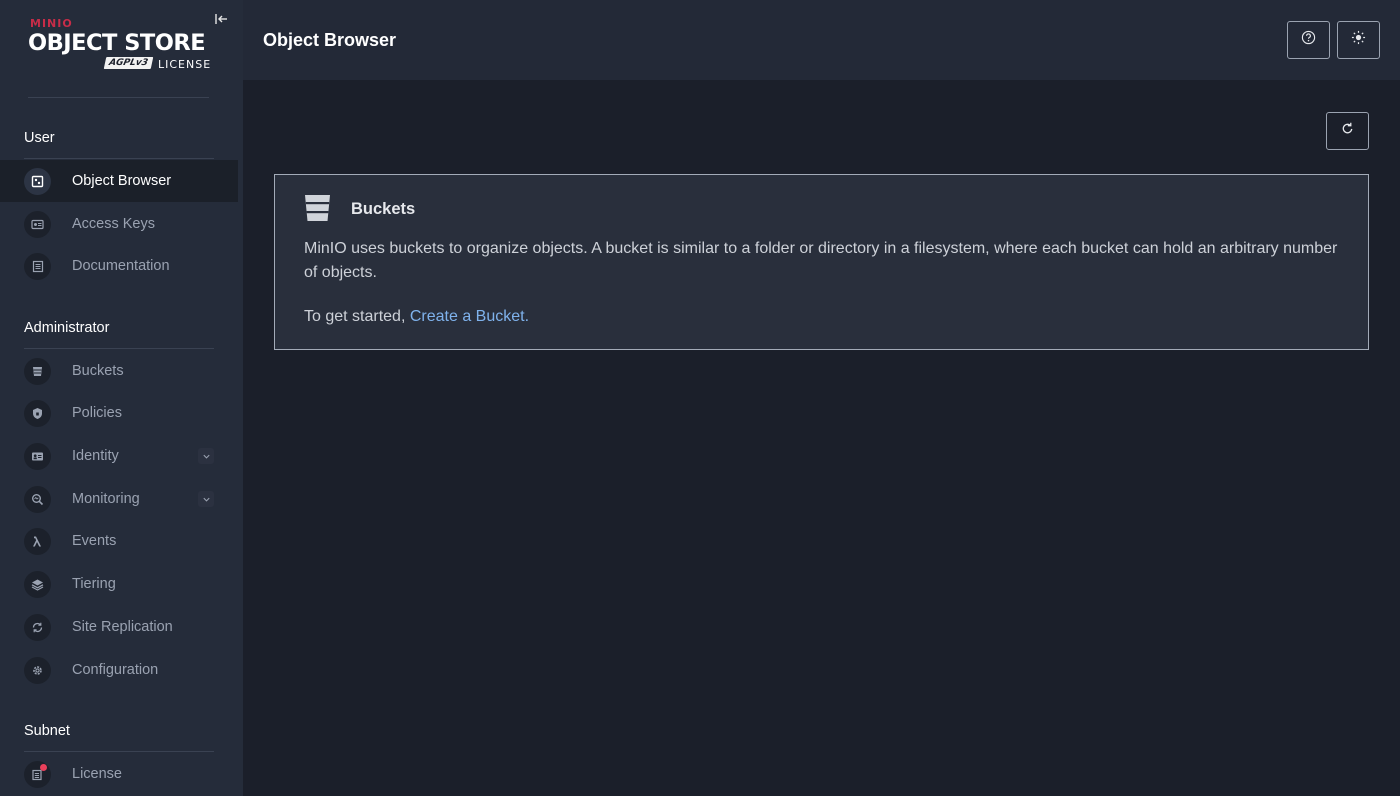  I want to click on sidebar-item-identity: Identity, so click(119, 456).